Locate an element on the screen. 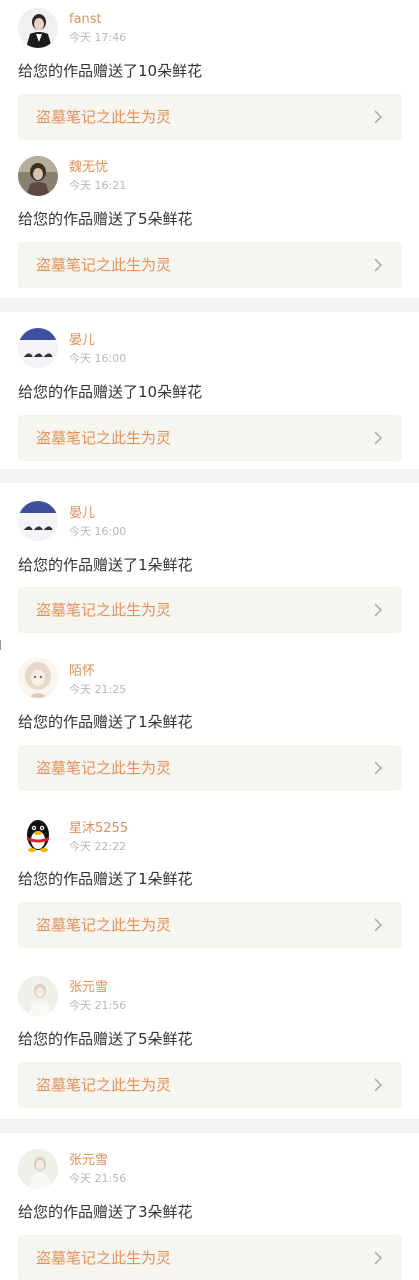 Image resolution: width=419 pixels, height=1280 pixels. gift-time: 今天 16:21 is located at coordinates (98, 185).